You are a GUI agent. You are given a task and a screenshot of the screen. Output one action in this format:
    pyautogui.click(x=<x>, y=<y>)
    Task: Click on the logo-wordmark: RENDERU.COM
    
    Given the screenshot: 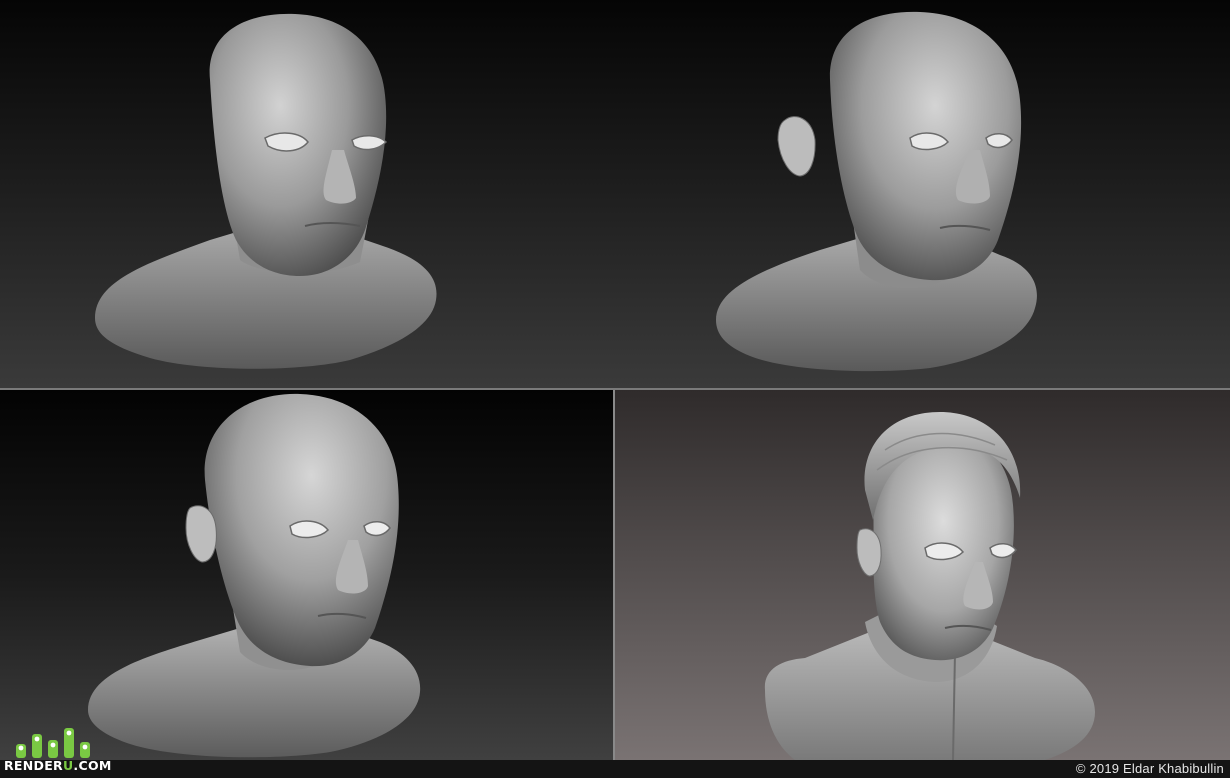 What is the action you would take?
    pyautogui.click(x=58, y=765)
    